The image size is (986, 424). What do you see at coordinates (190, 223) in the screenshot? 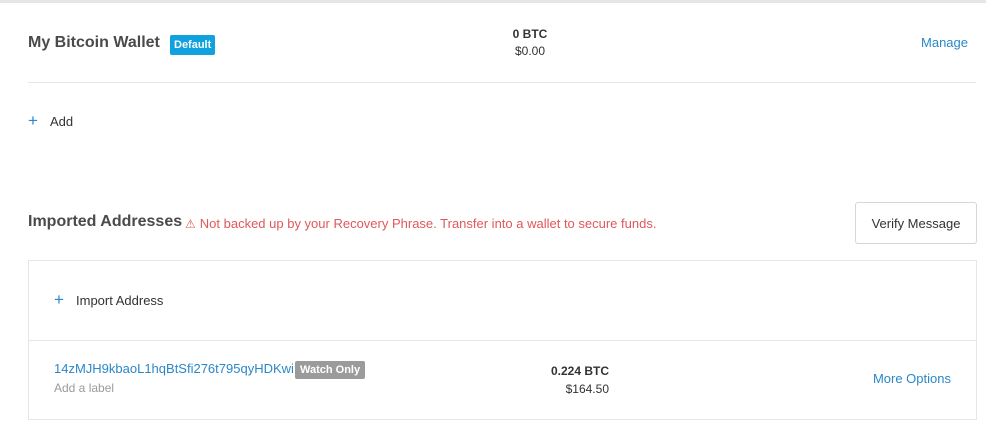
I see `warning-icon: ⚠` at bounding box center [190, 223].